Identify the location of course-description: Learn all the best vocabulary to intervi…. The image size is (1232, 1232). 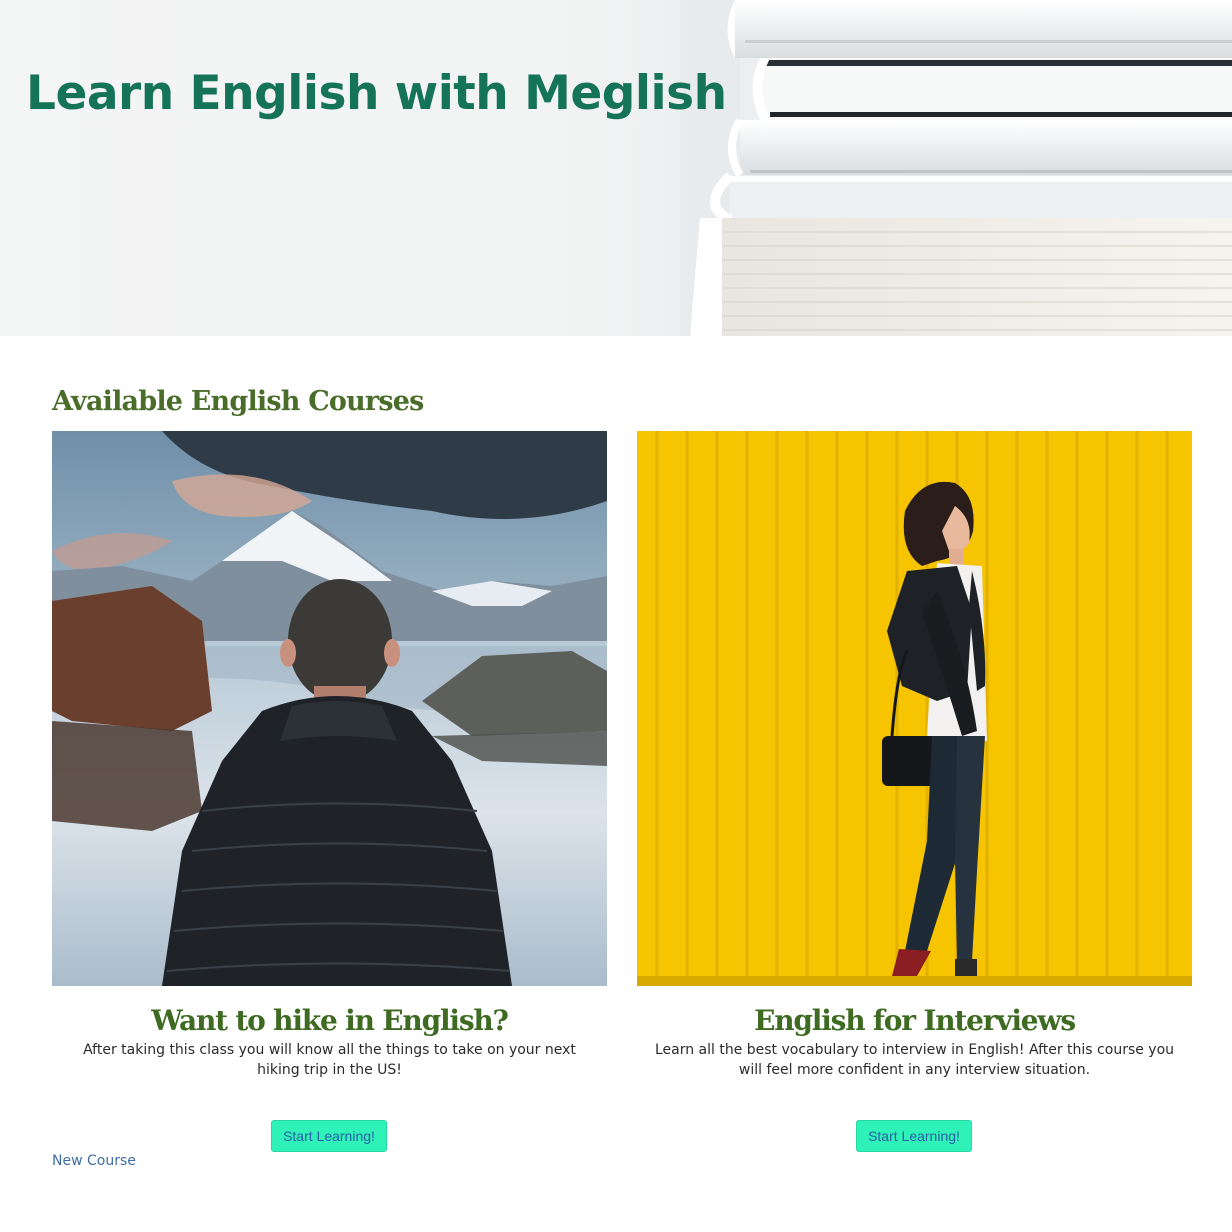
(914, 1060).